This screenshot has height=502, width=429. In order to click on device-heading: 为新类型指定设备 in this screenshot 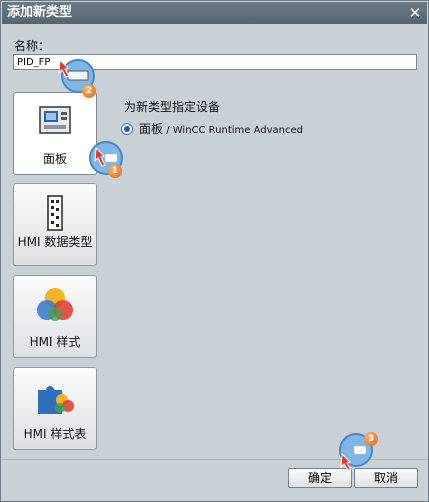, I will do `click(172, 107)`.